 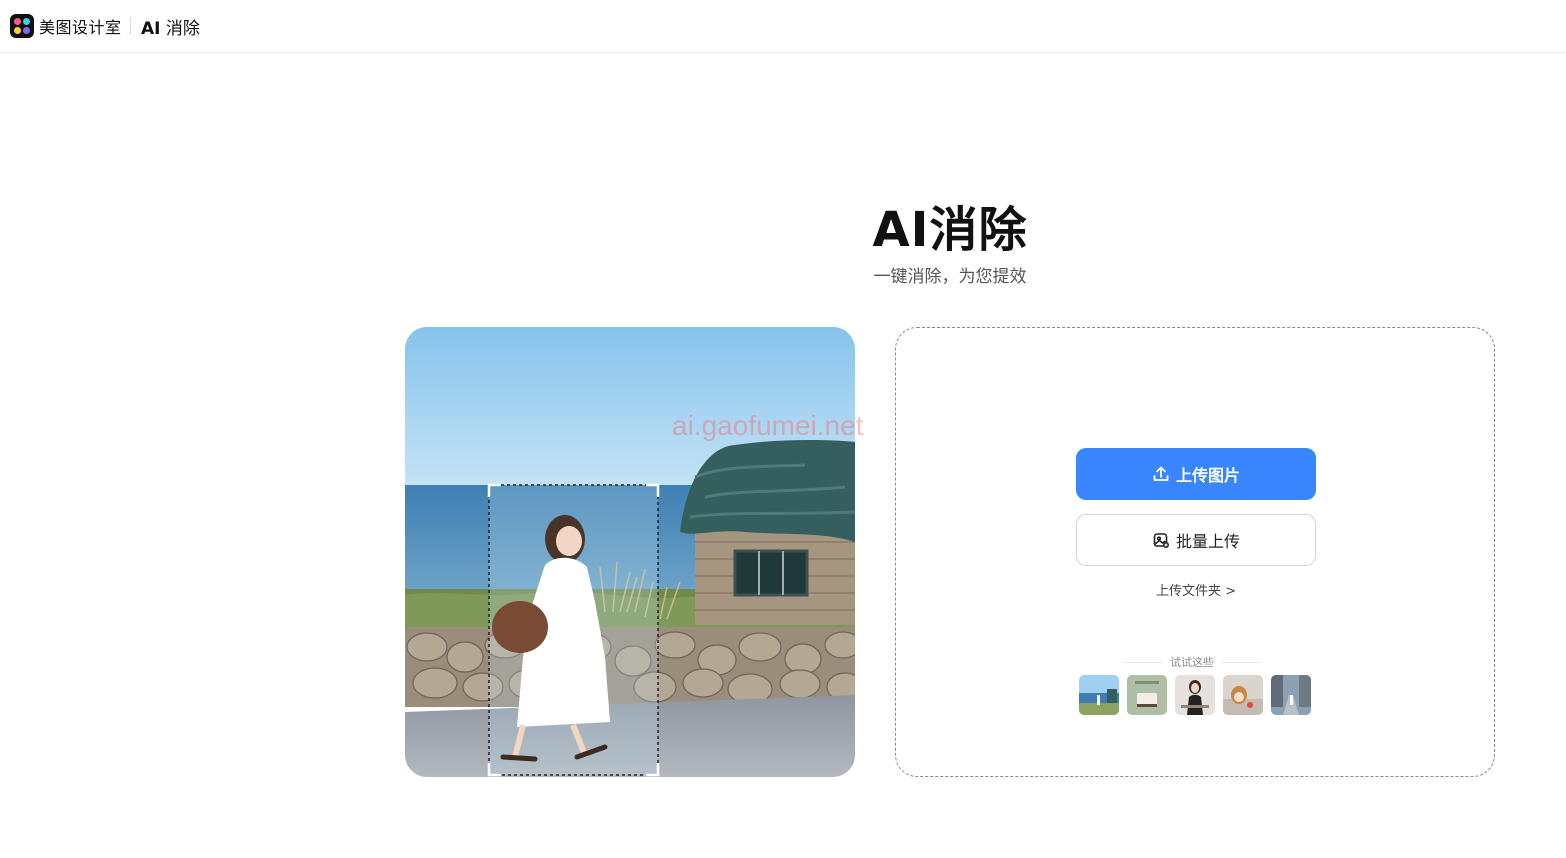 I want to click on sample-image-street, so click(x=1291, y=695).